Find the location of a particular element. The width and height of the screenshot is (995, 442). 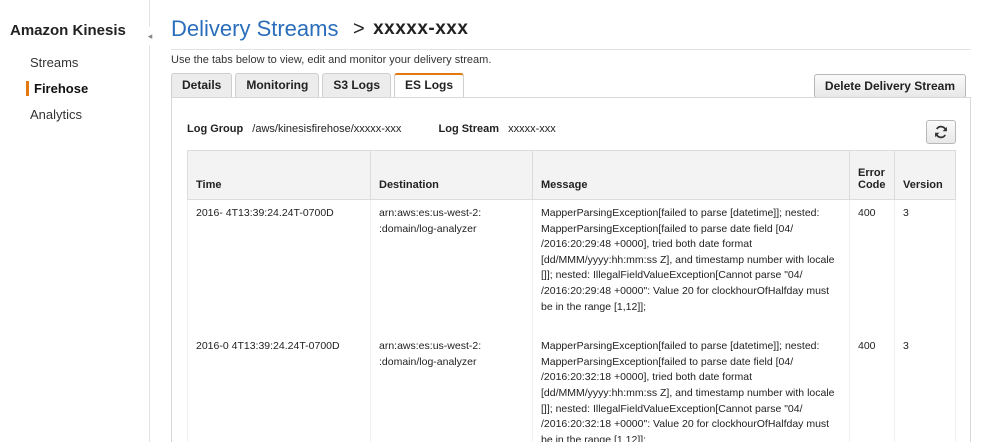

page-header: Delivery Streams > xxxxx-xxx is located at coordinates (571, 33).